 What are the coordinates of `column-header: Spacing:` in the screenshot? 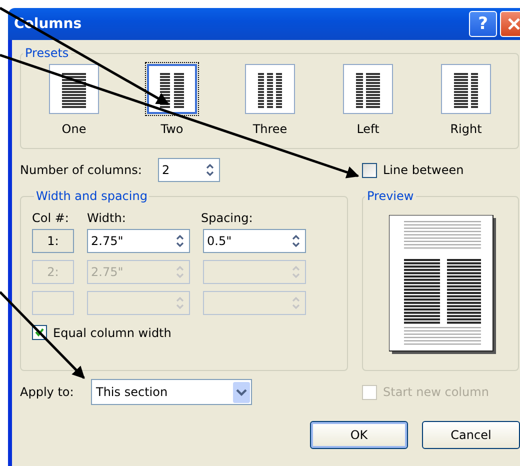 It's located at (227, 219).